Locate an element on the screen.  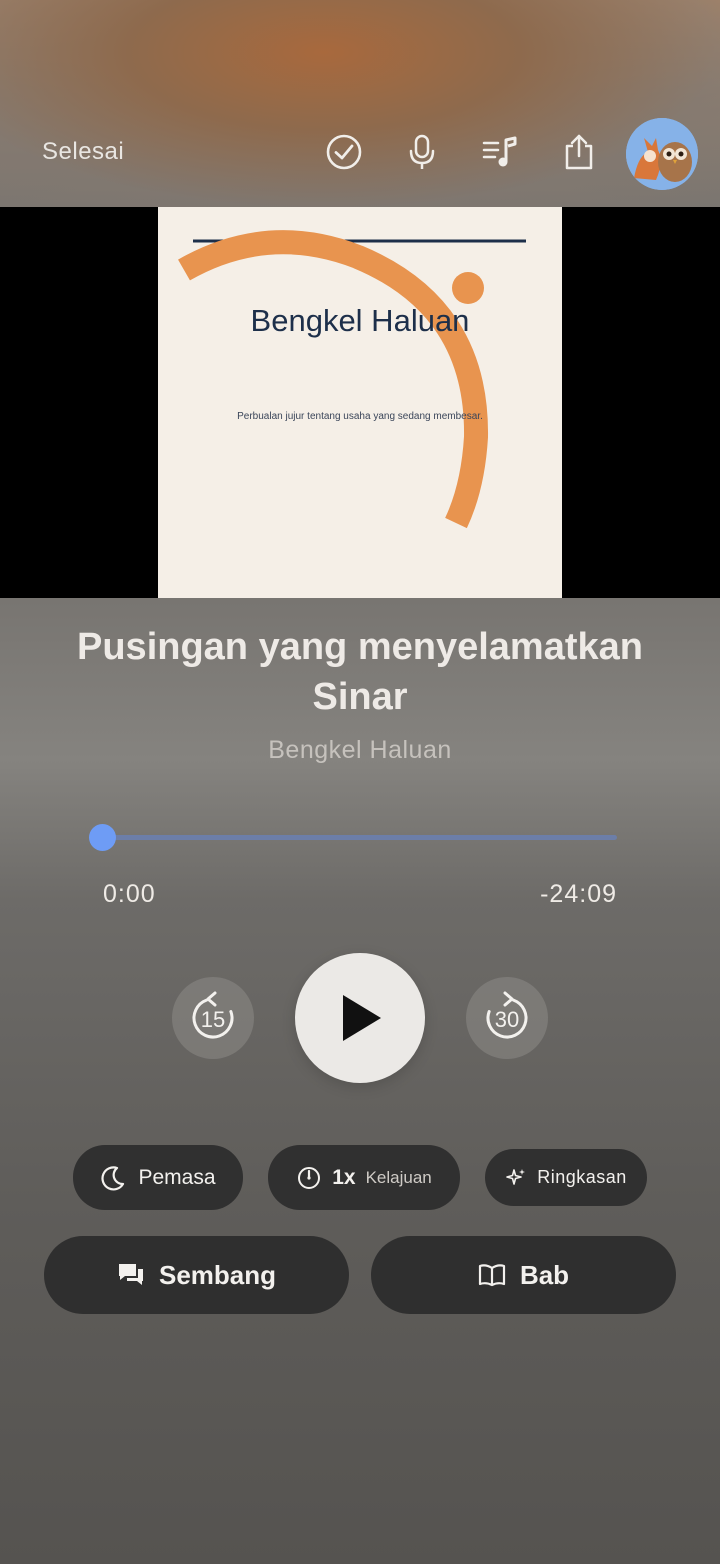
chat-button: Sembang is located at coordinates (196, 1275).